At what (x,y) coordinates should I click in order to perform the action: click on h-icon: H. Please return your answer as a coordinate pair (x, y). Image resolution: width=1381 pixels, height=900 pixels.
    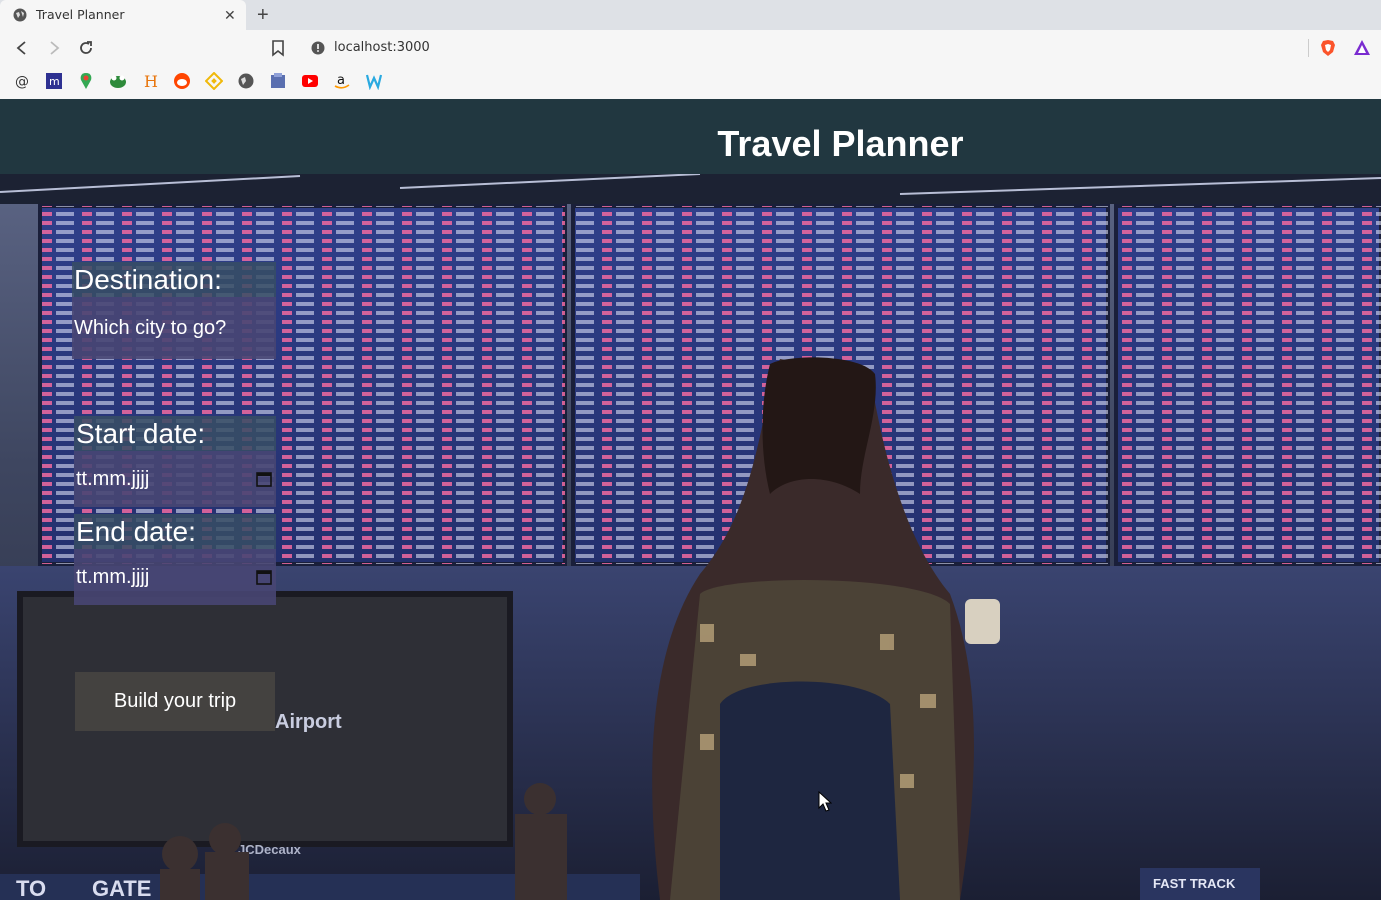
    Looking at the image, I should click on (150, 81).